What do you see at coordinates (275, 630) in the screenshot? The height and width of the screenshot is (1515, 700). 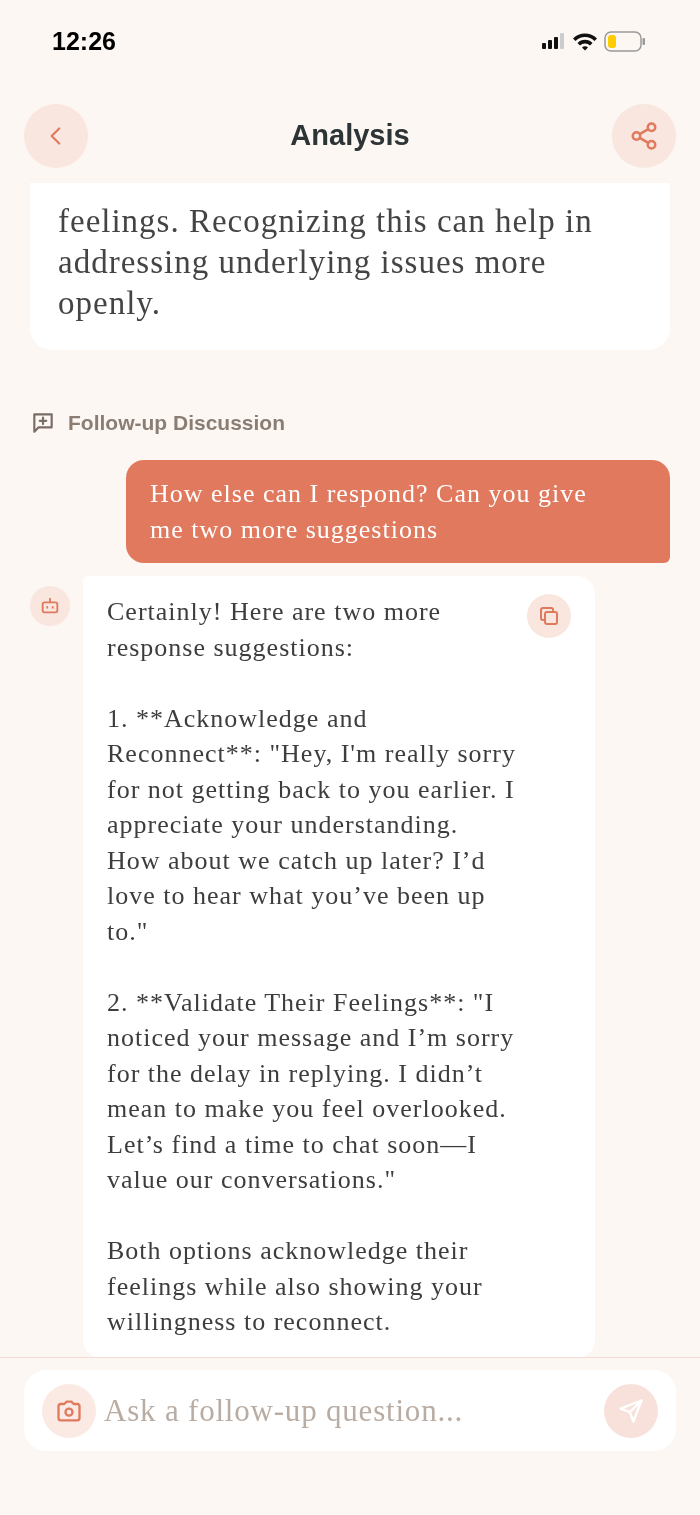 I see `message-text: Certainly! Here are two more response suggestions:` at bounding box center [275, 630].